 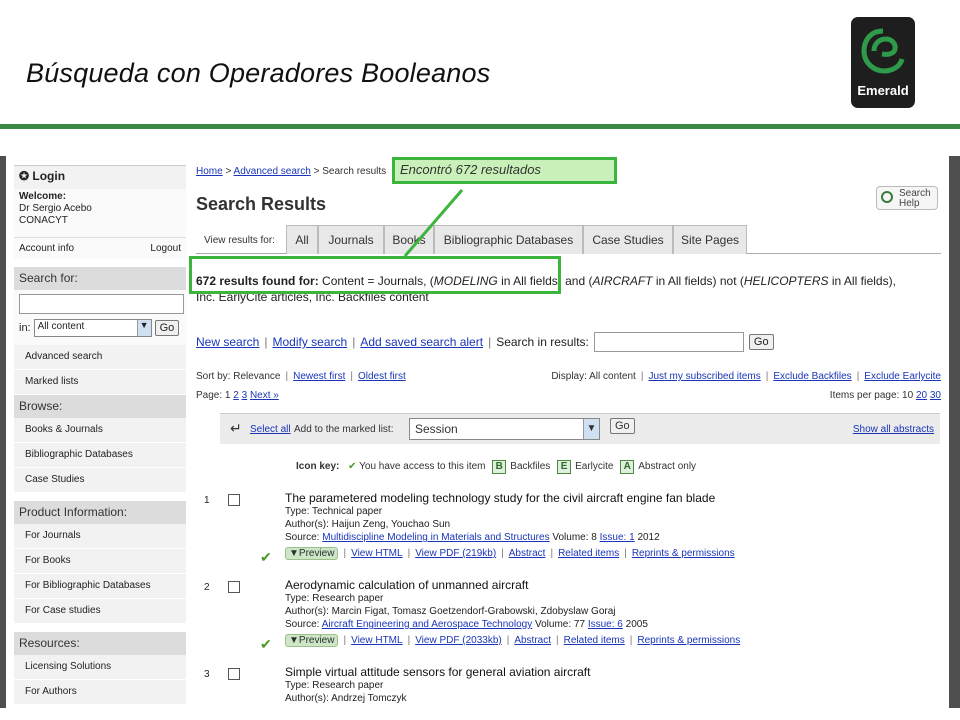 I want to click on annotation-pointer, so click(x=433, y=223).